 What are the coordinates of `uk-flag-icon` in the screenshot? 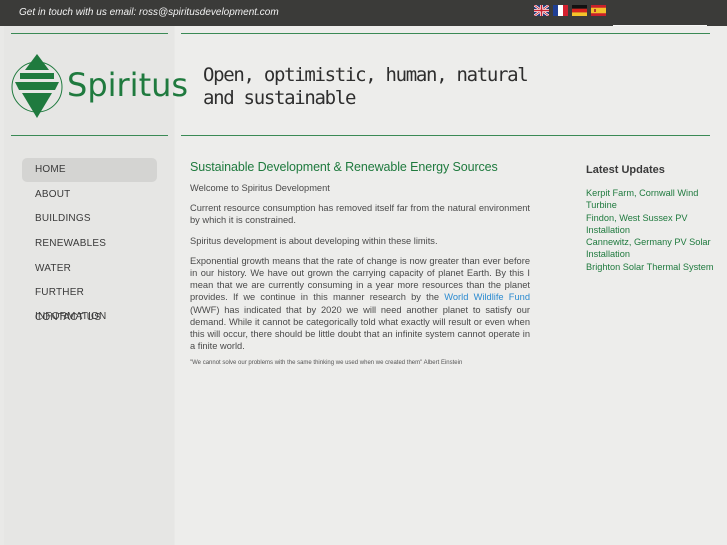 It's located at (541, 10).